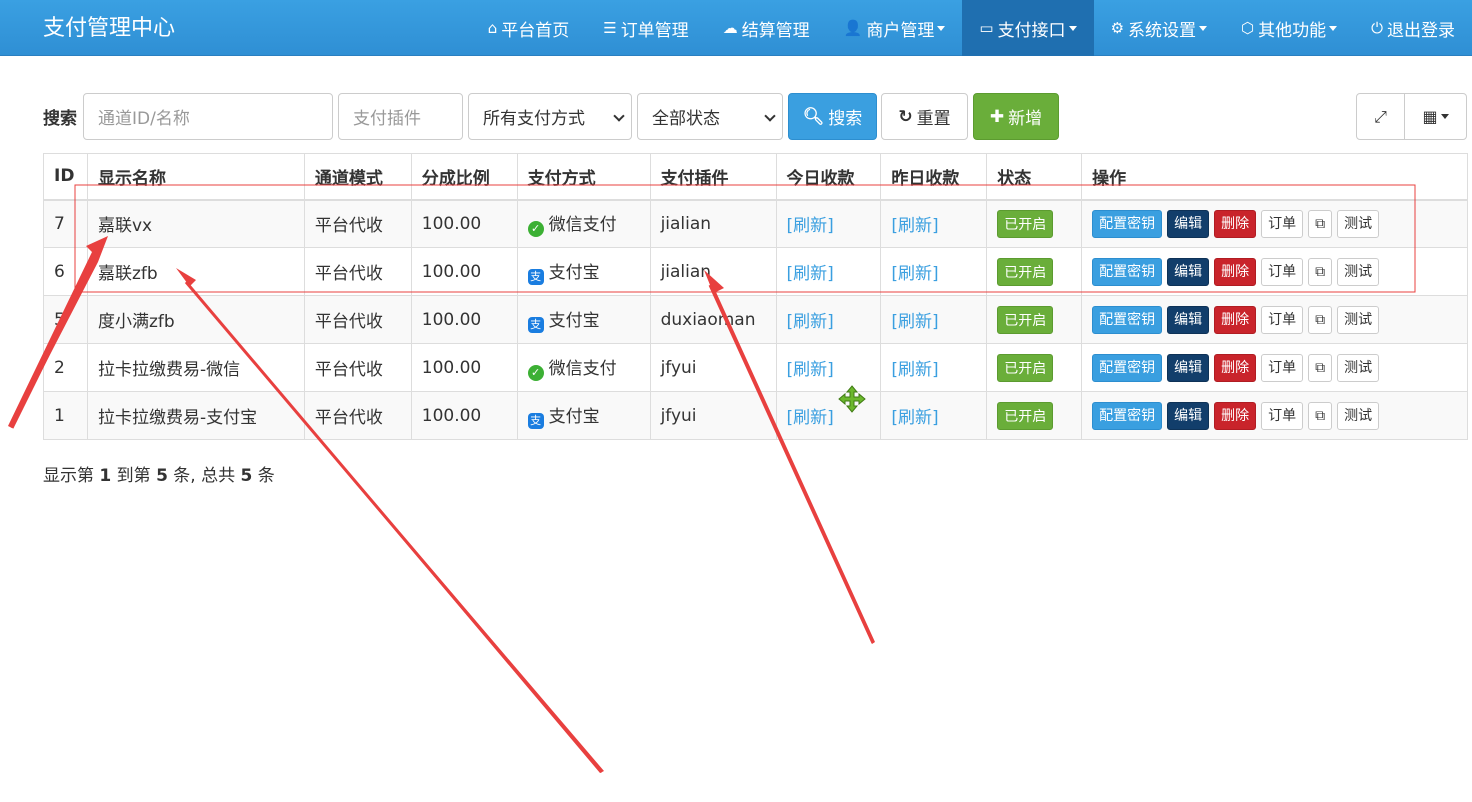 The image size is (1472, 802). I want to click on nav-item-user: 👤 商户管理, so click(895, 28).